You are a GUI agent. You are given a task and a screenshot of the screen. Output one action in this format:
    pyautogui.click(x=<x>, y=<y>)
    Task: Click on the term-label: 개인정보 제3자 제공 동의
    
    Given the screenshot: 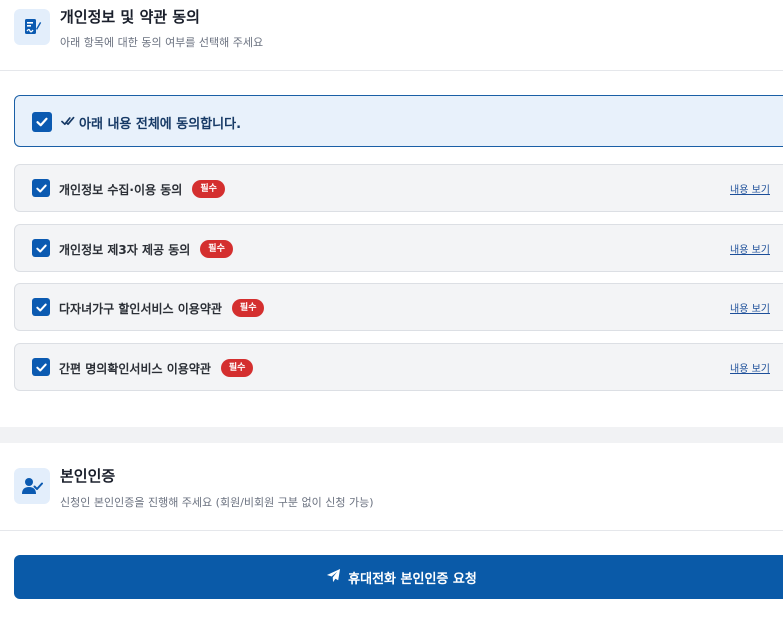 What is the action you would take?
    pyautogui.click(x=125, y=249)
    